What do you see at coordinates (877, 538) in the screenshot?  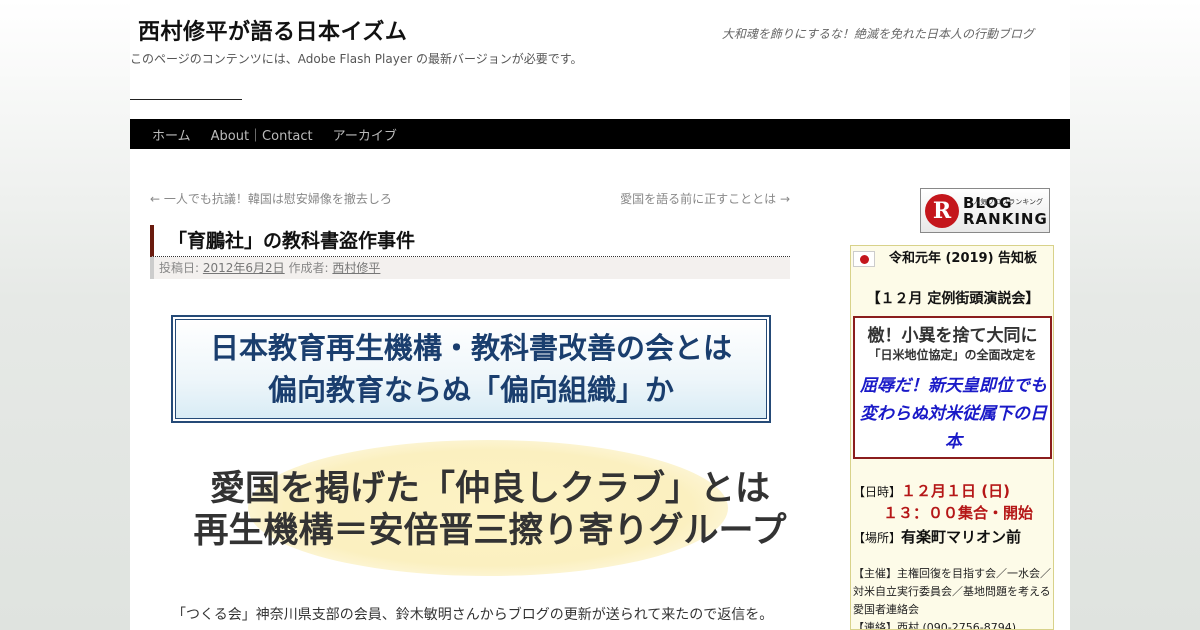 I see `place-label: 【場所】` at bounding box center [877, 538].